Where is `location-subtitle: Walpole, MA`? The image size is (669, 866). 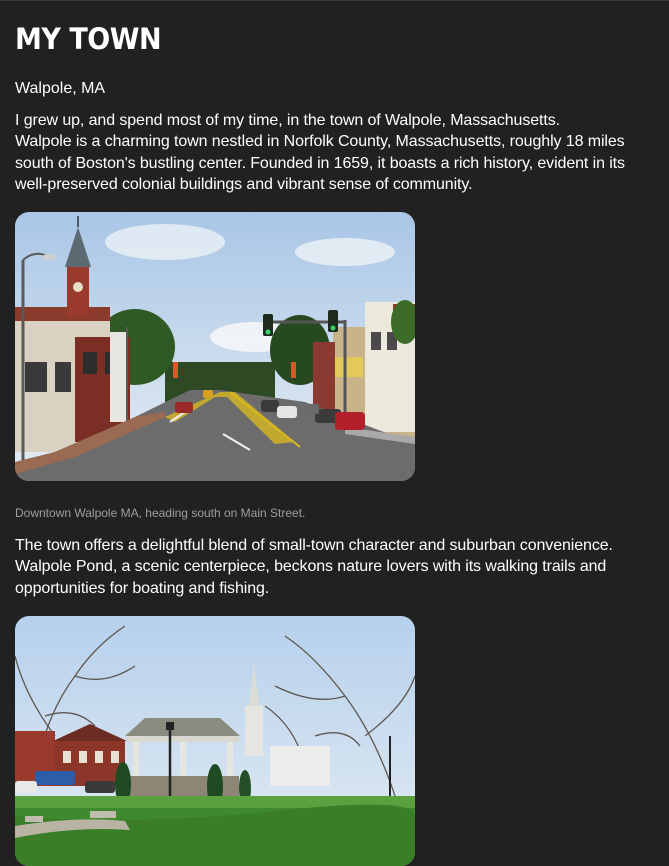 location-subtitle: Walpole, MA is located at coordinates (60, 88).